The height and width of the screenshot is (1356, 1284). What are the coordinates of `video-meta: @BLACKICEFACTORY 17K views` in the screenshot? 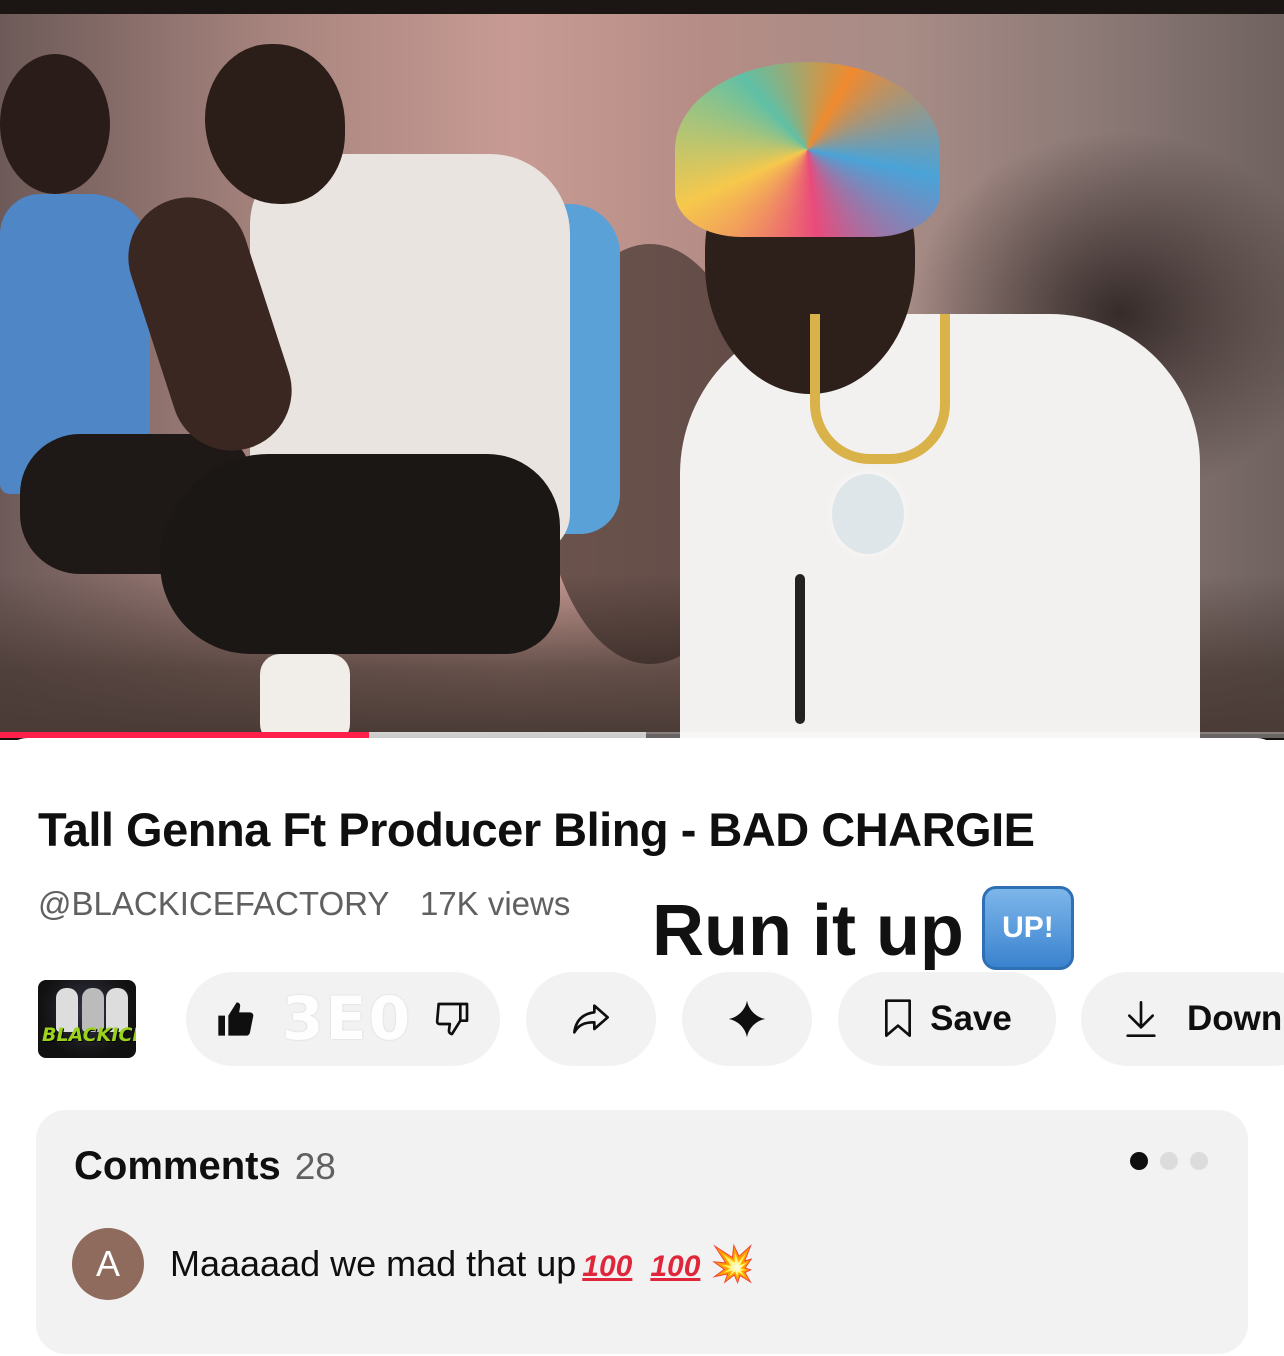 It's located at (304, 904).